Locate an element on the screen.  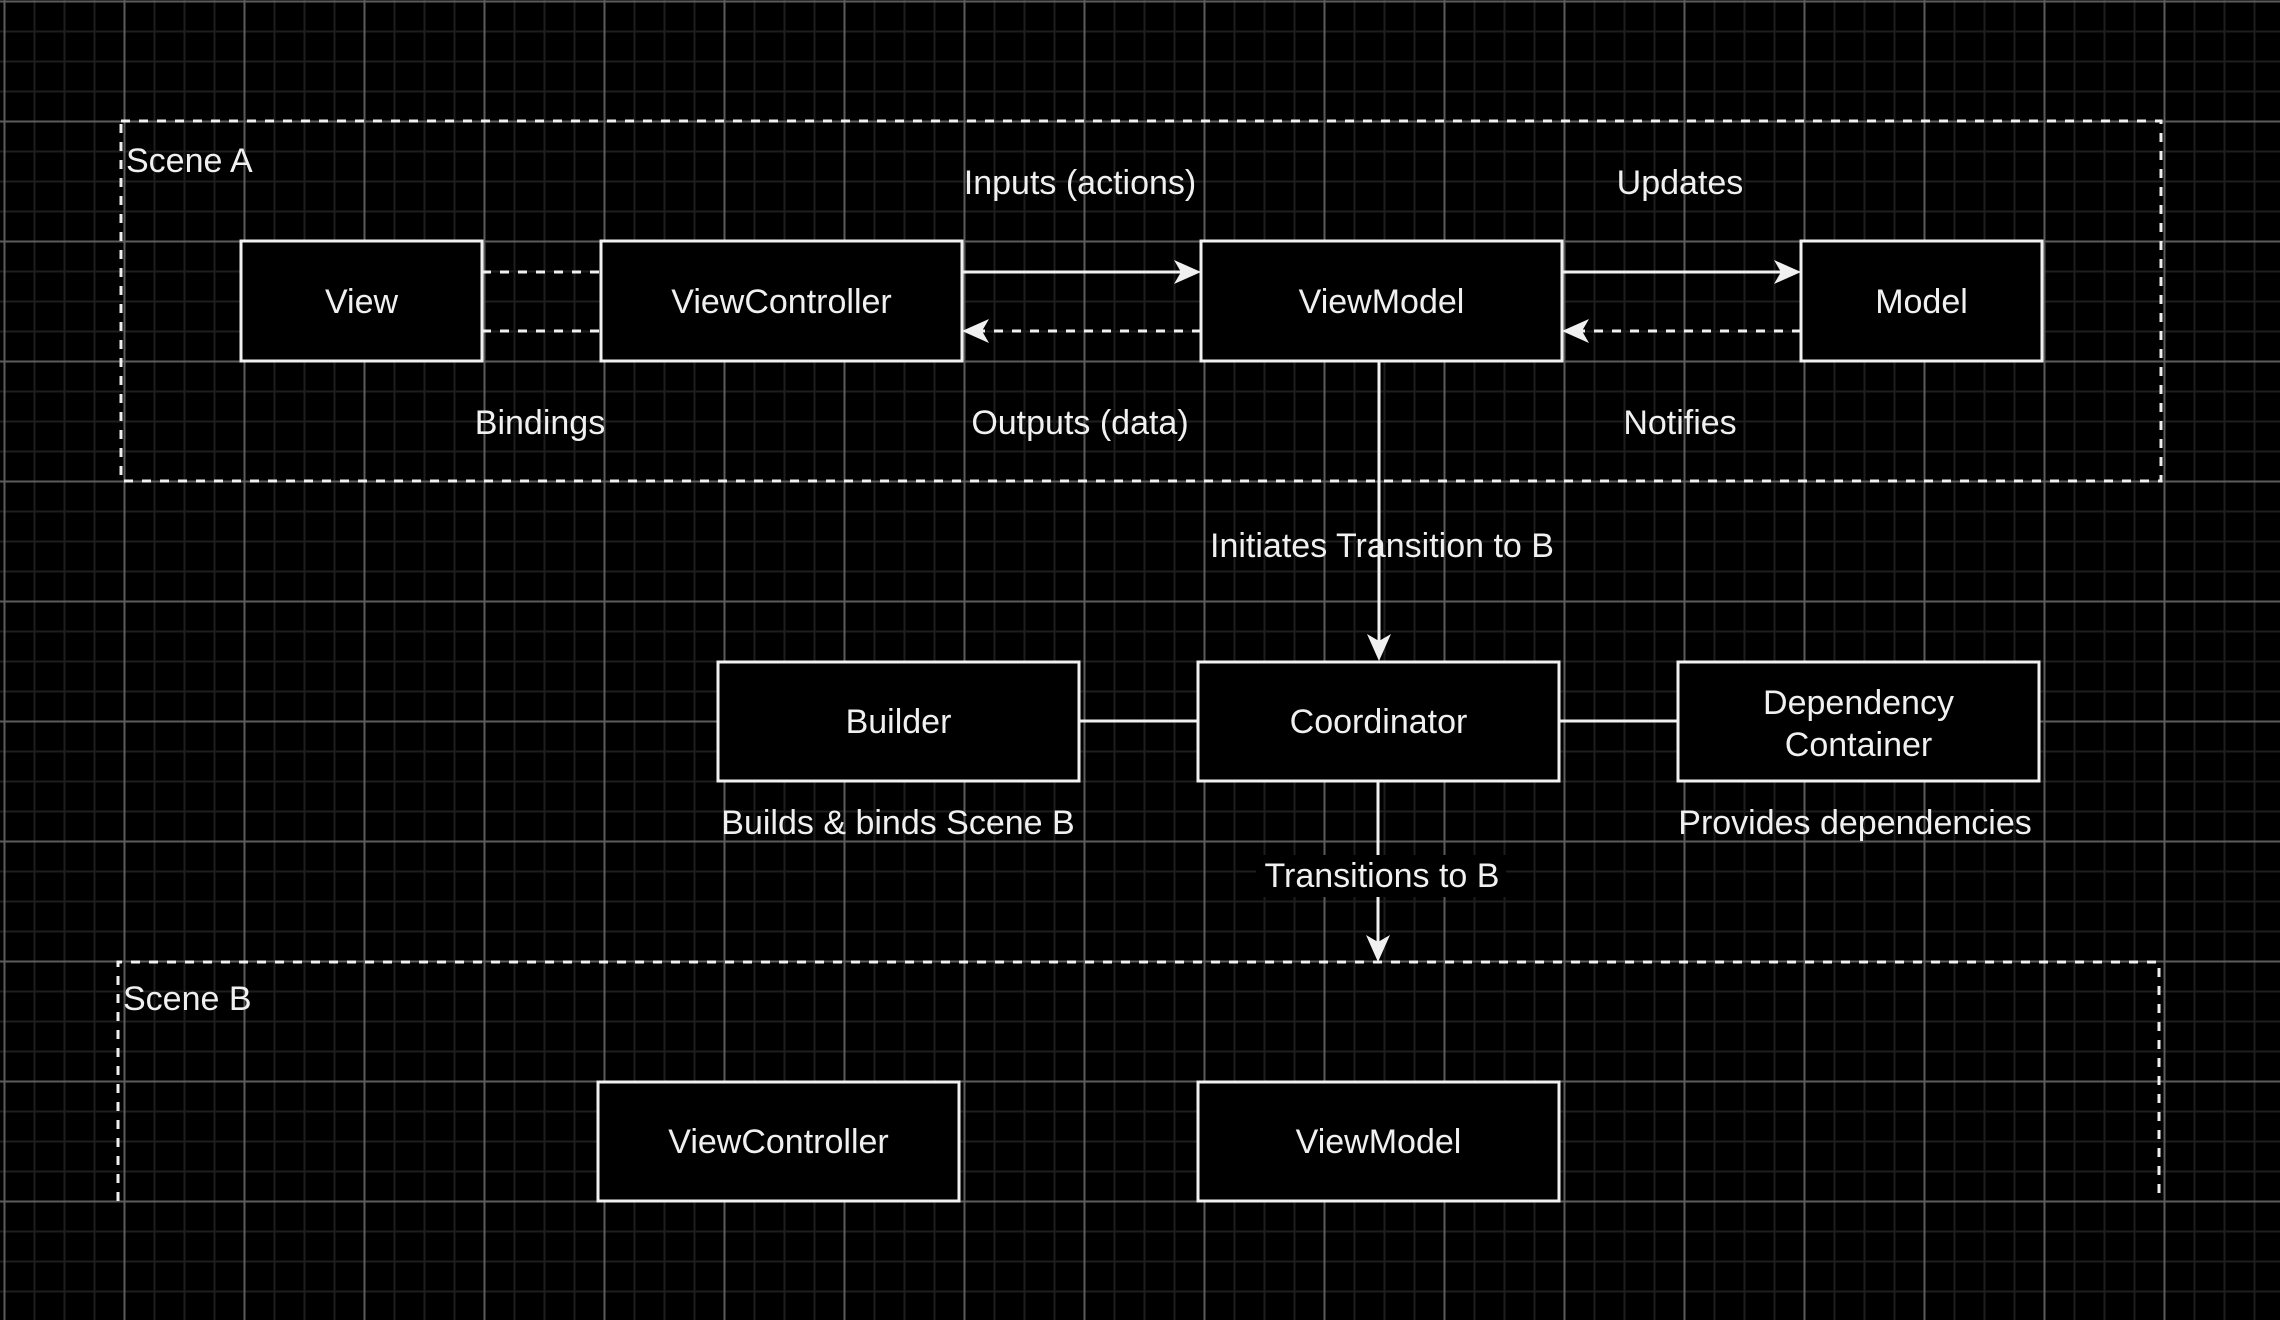
node-coordinator: Coordinator is located at coordinates (1378, 721).